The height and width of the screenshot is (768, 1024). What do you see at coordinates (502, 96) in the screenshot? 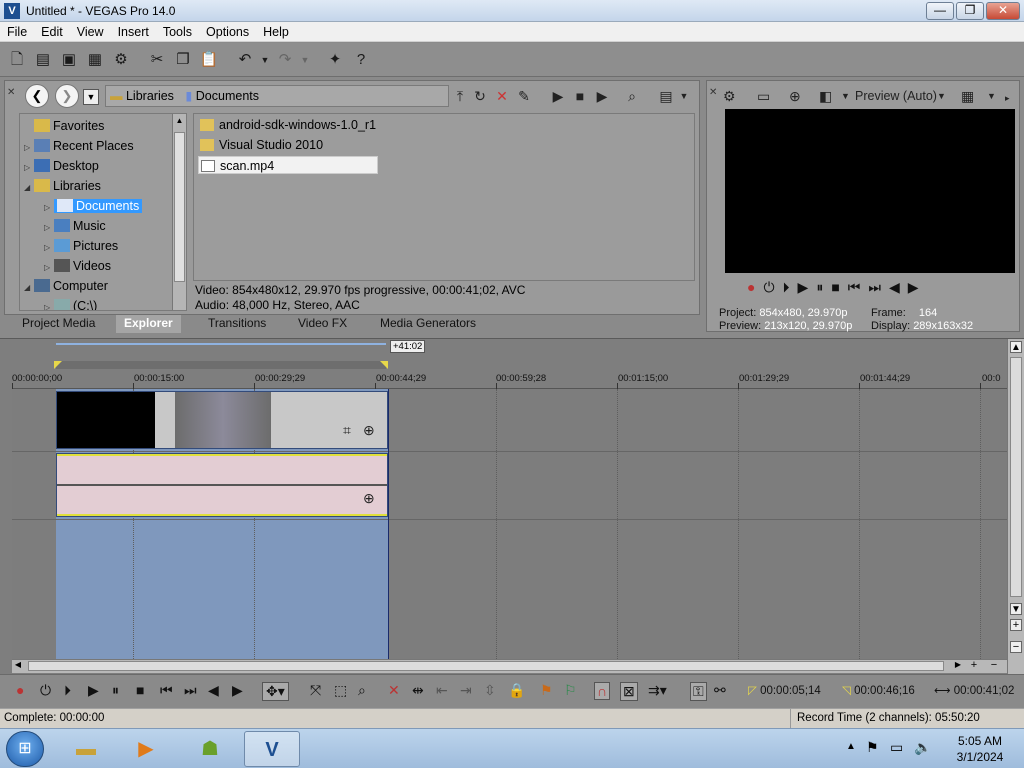
I see `delete-icon: ✕` at bounding box center [502, 96].